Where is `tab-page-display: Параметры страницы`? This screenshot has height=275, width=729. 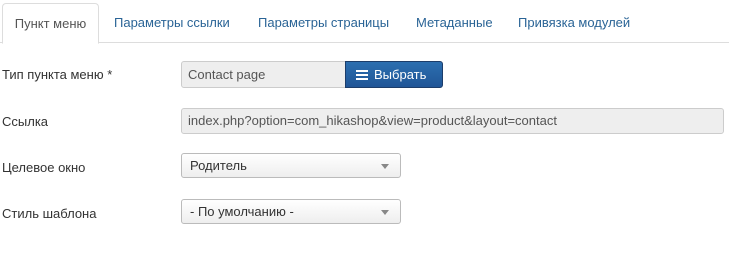
tab-page-display: Параметры страницы is located at coordinates (323, 23).